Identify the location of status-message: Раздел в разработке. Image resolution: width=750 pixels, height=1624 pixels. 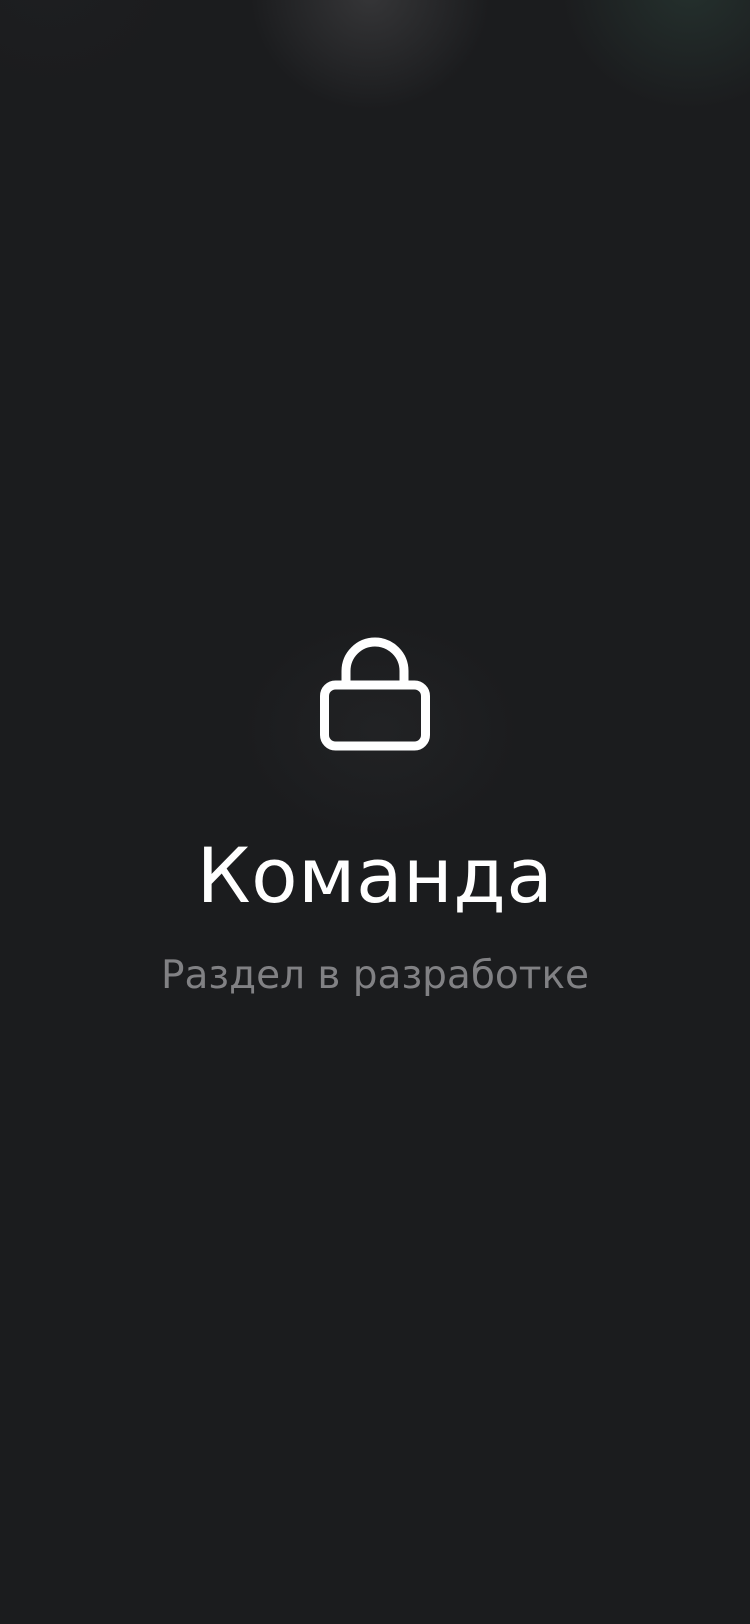
(375, 975).